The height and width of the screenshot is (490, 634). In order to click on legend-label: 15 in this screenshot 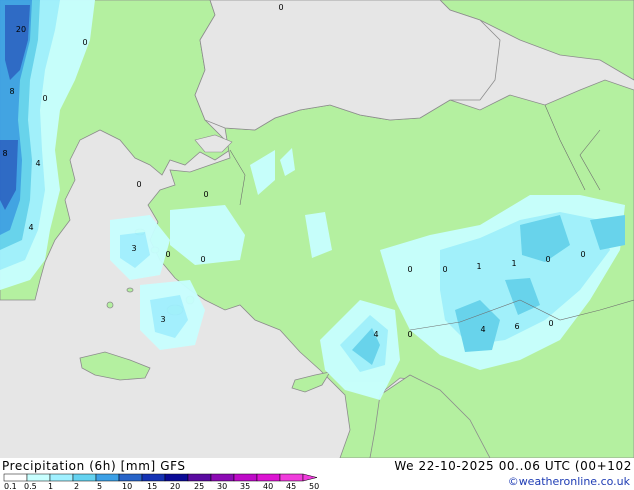, I will do `click(152, 486)`.